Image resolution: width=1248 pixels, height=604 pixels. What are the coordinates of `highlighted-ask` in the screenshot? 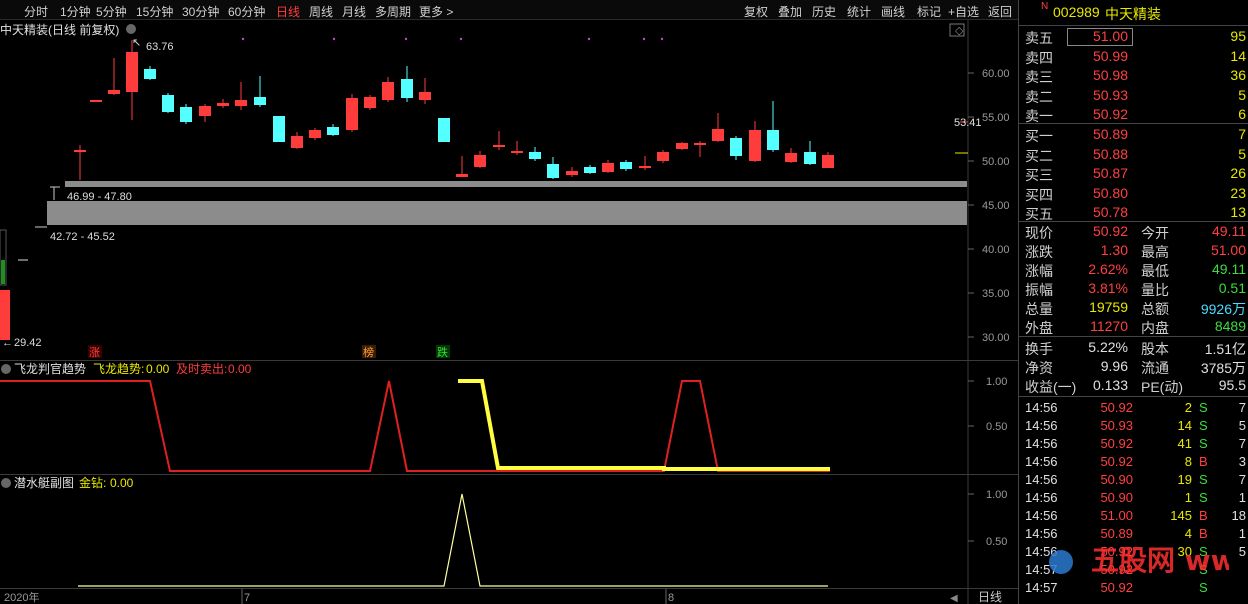 It's located at (1100, 37).